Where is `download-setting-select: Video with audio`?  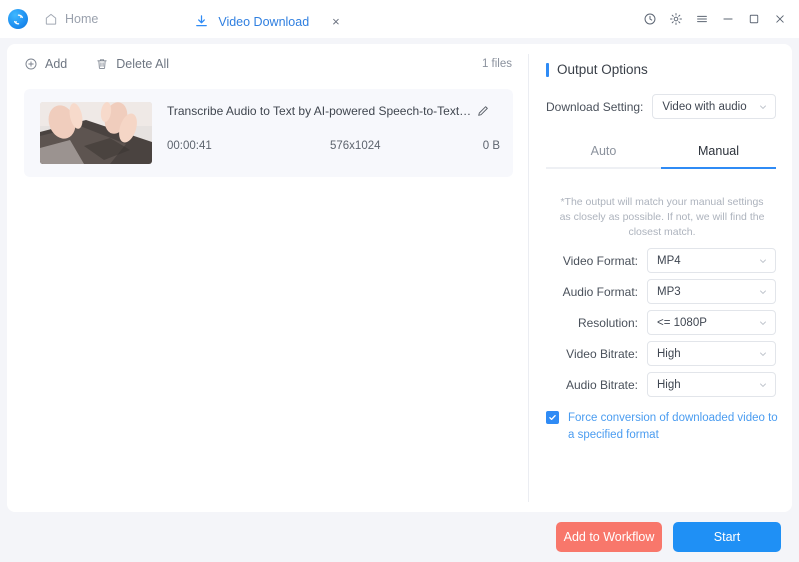
download-setting-select: Video with audio is located at coordinates (714, 106).